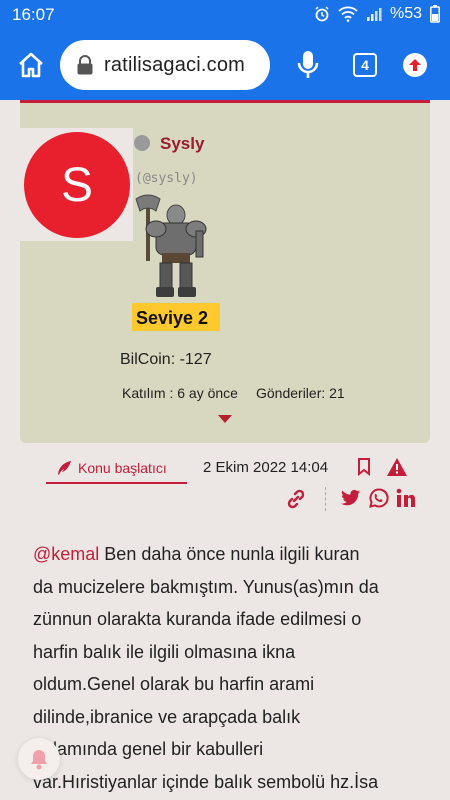  Describe the element at coordinates (397, 467) in the screenshot. I see `warning-icon` at that location.